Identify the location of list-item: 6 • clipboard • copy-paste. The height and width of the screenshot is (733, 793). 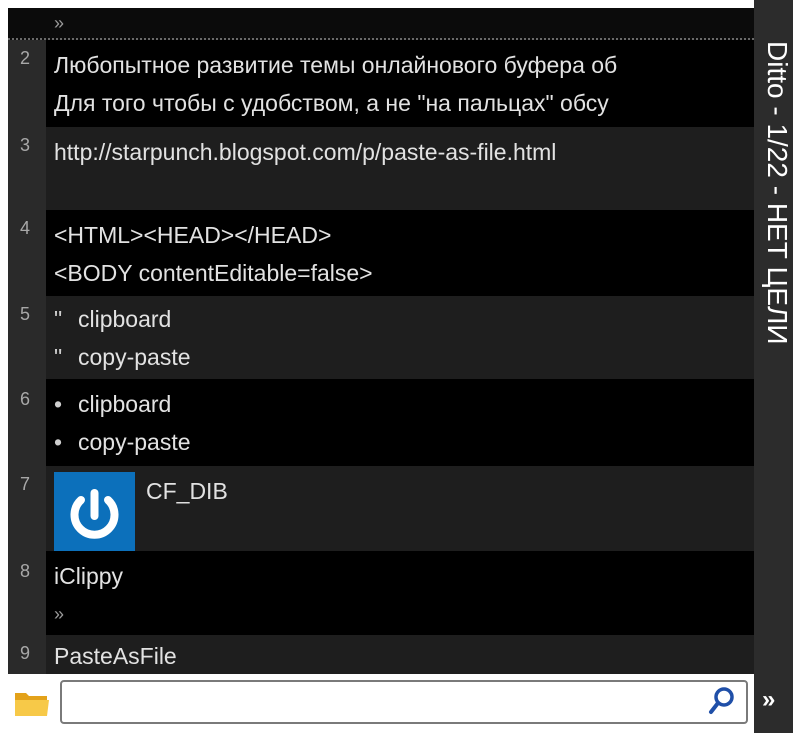
(381, 422).